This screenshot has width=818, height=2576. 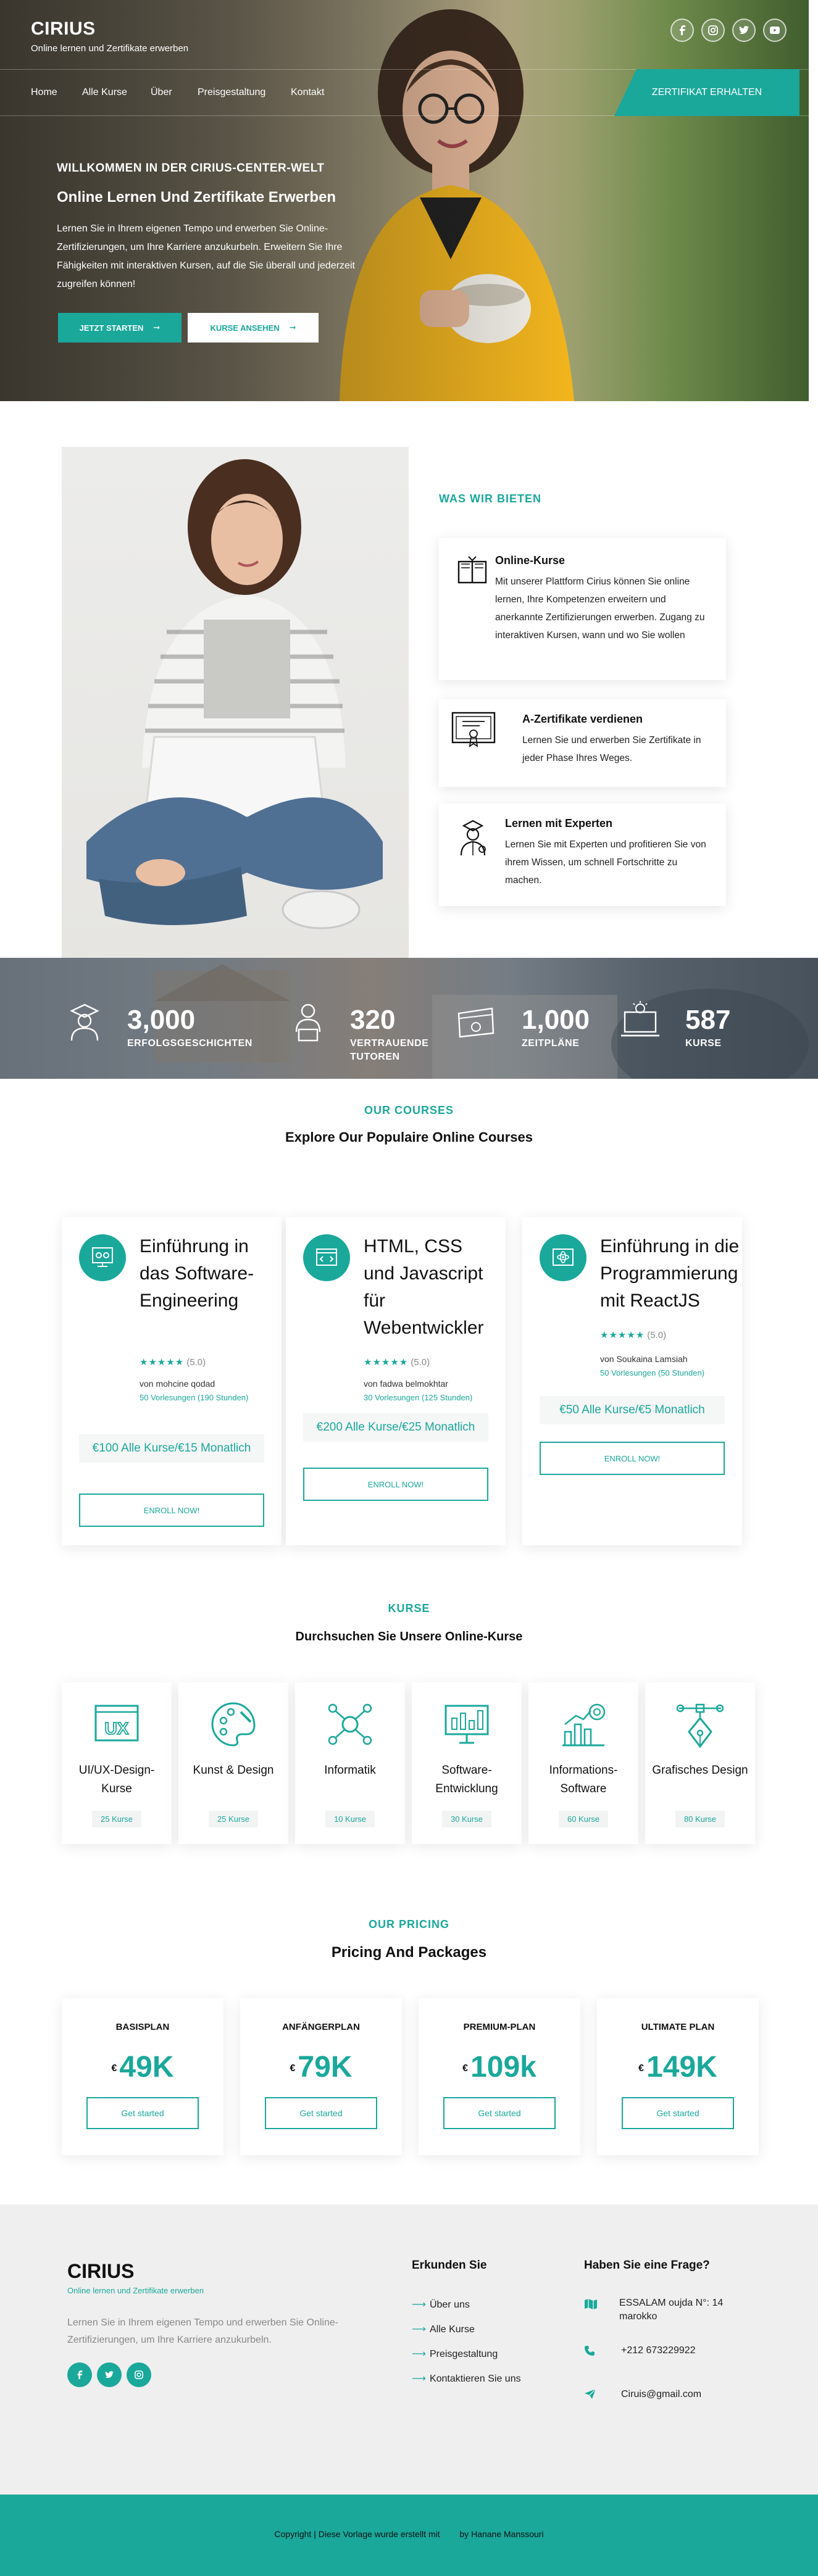 I want to click on react-icon, so click(x=563, y=1257).